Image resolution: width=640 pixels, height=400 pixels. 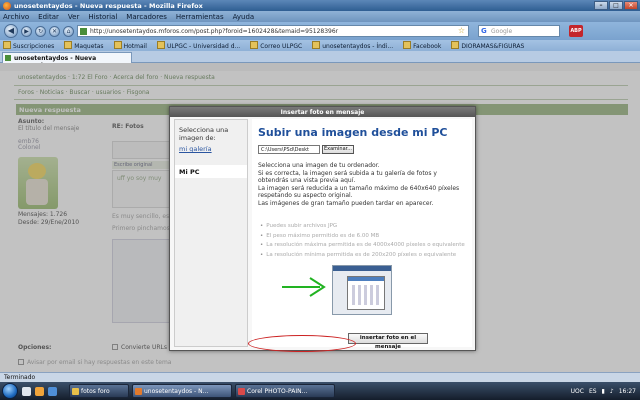 What do you see at coordinates (11, 31) in the screenshot?
I see `back-arrow-icon: ◀` at bounding box center [11, 31].